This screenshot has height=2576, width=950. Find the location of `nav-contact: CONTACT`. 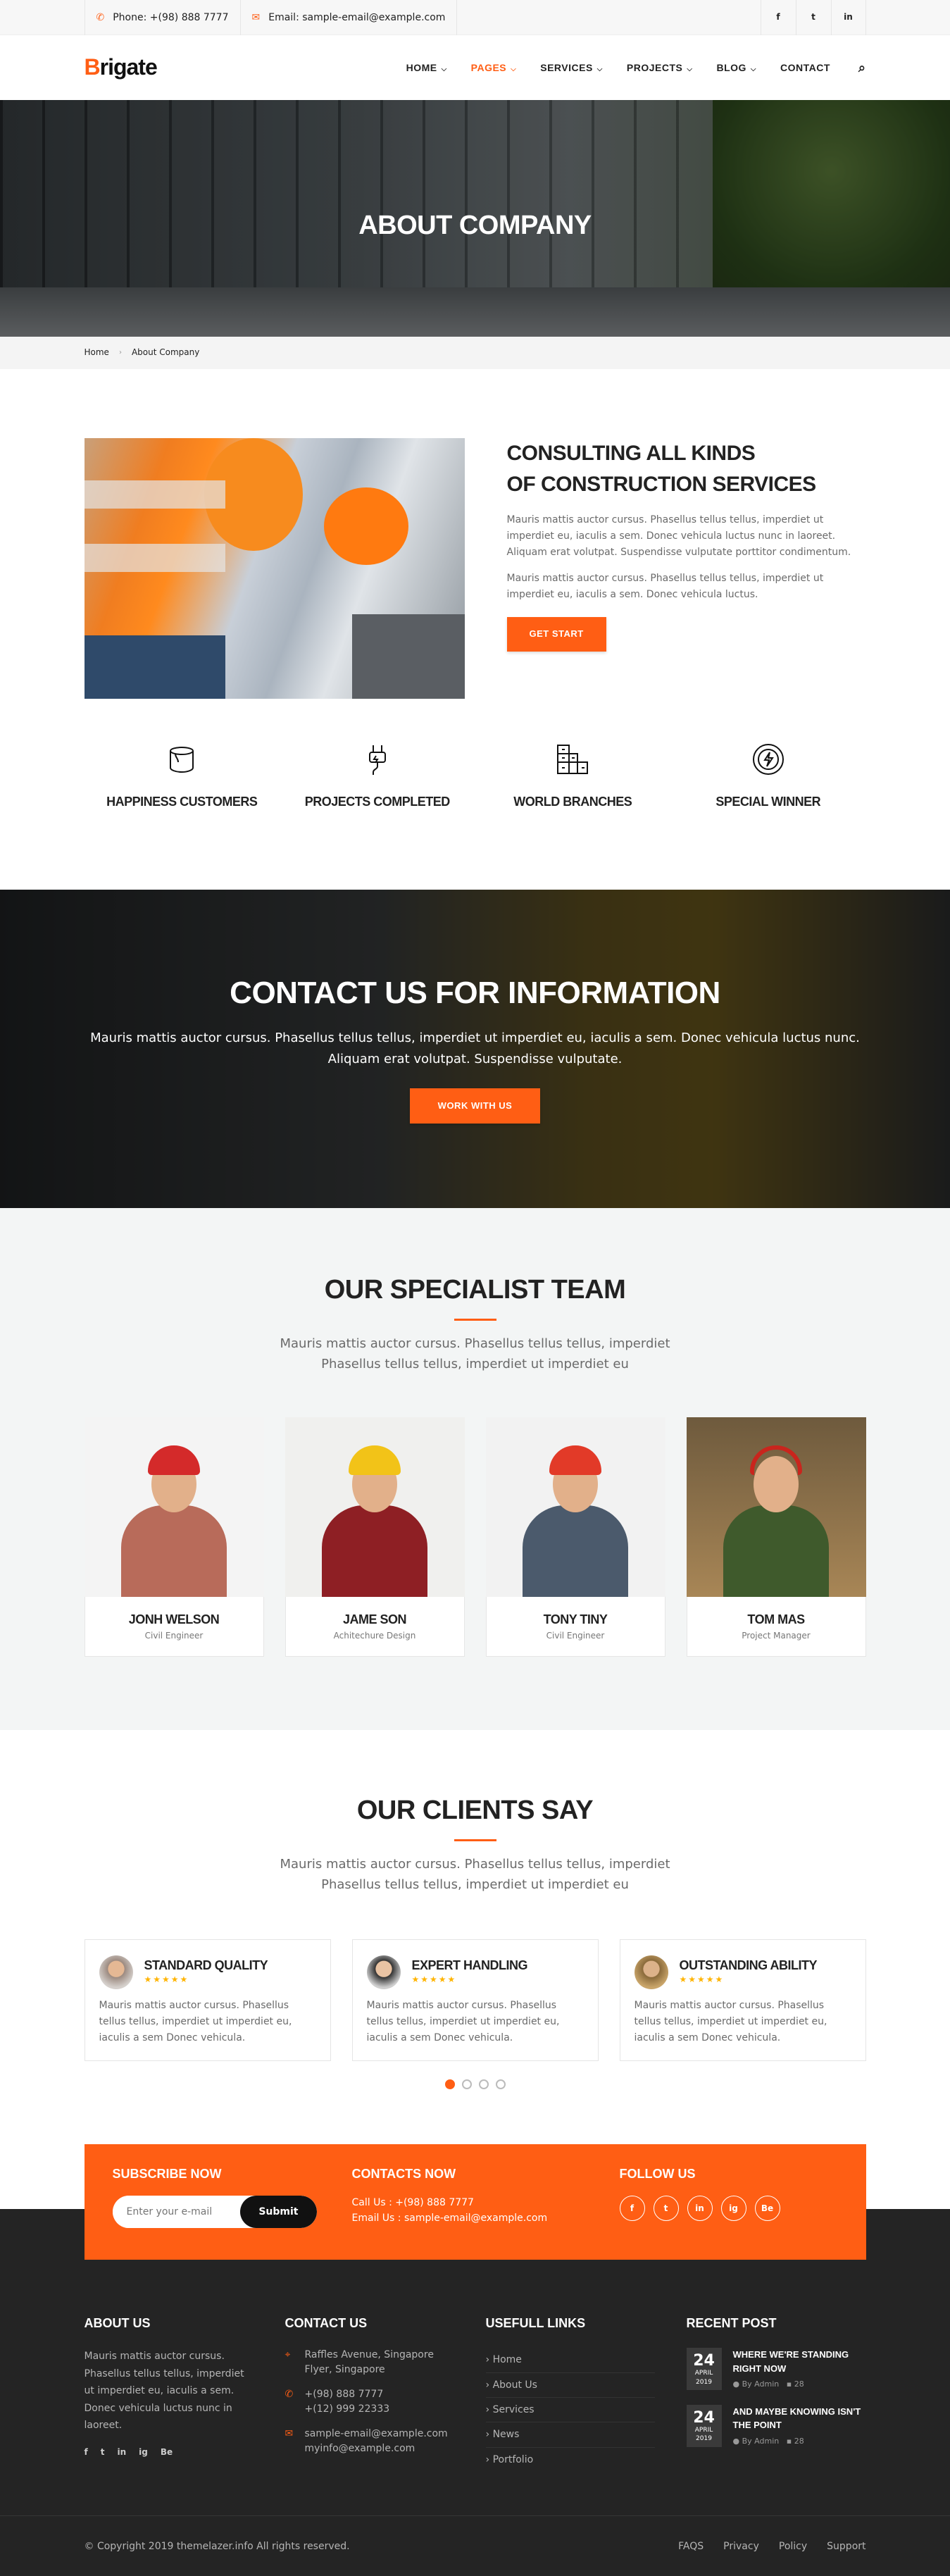

nav-contact: CONTACT is located at coordinates (805, 67).